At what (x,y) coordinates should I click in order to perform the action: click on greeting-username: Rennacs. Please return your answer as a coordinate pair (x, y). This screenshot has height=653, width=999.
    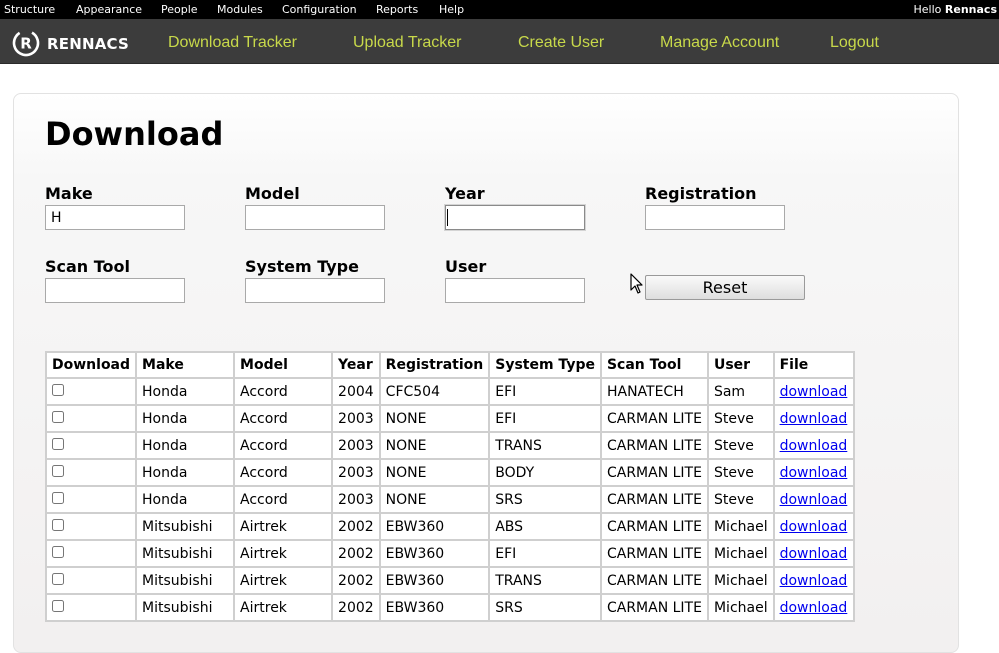
    Looking at the image, I should click on (971, 9).